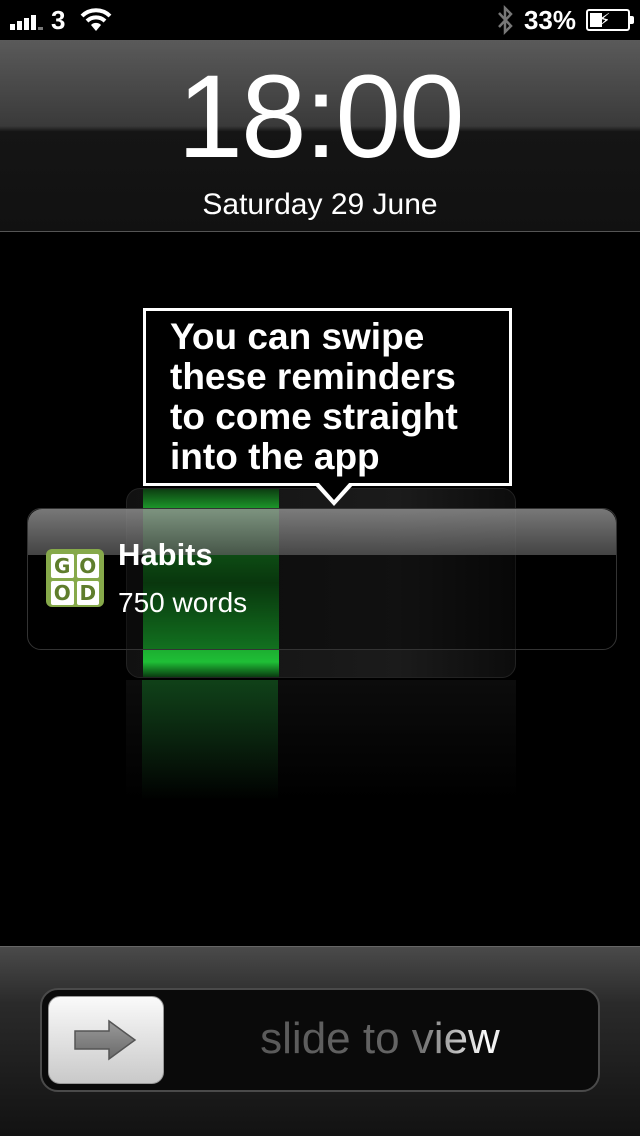 Image resolution: width=640 pixels, height=1136 pixels. Describe the element at coordinates (183, 602) in the screenshot. I see `notification-body: 750 words` at that location.